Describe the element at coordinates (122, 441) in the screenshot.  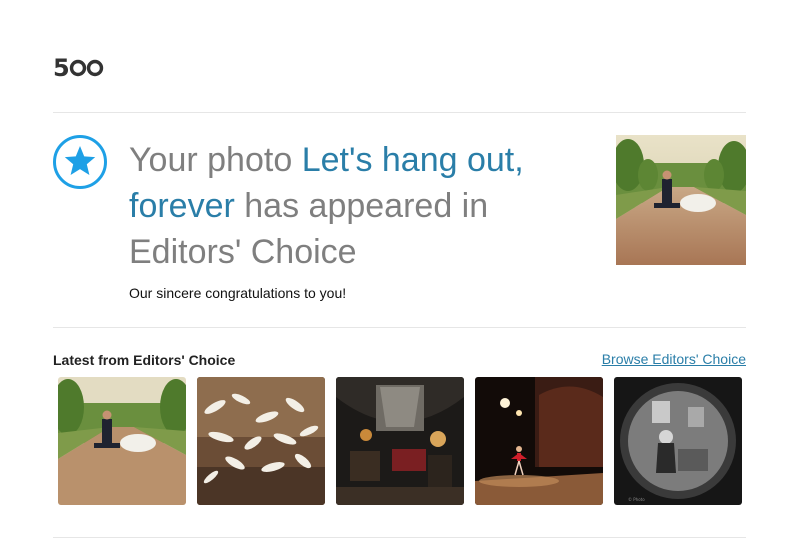
I see `gallery-photo-couple-on-road` at that location.